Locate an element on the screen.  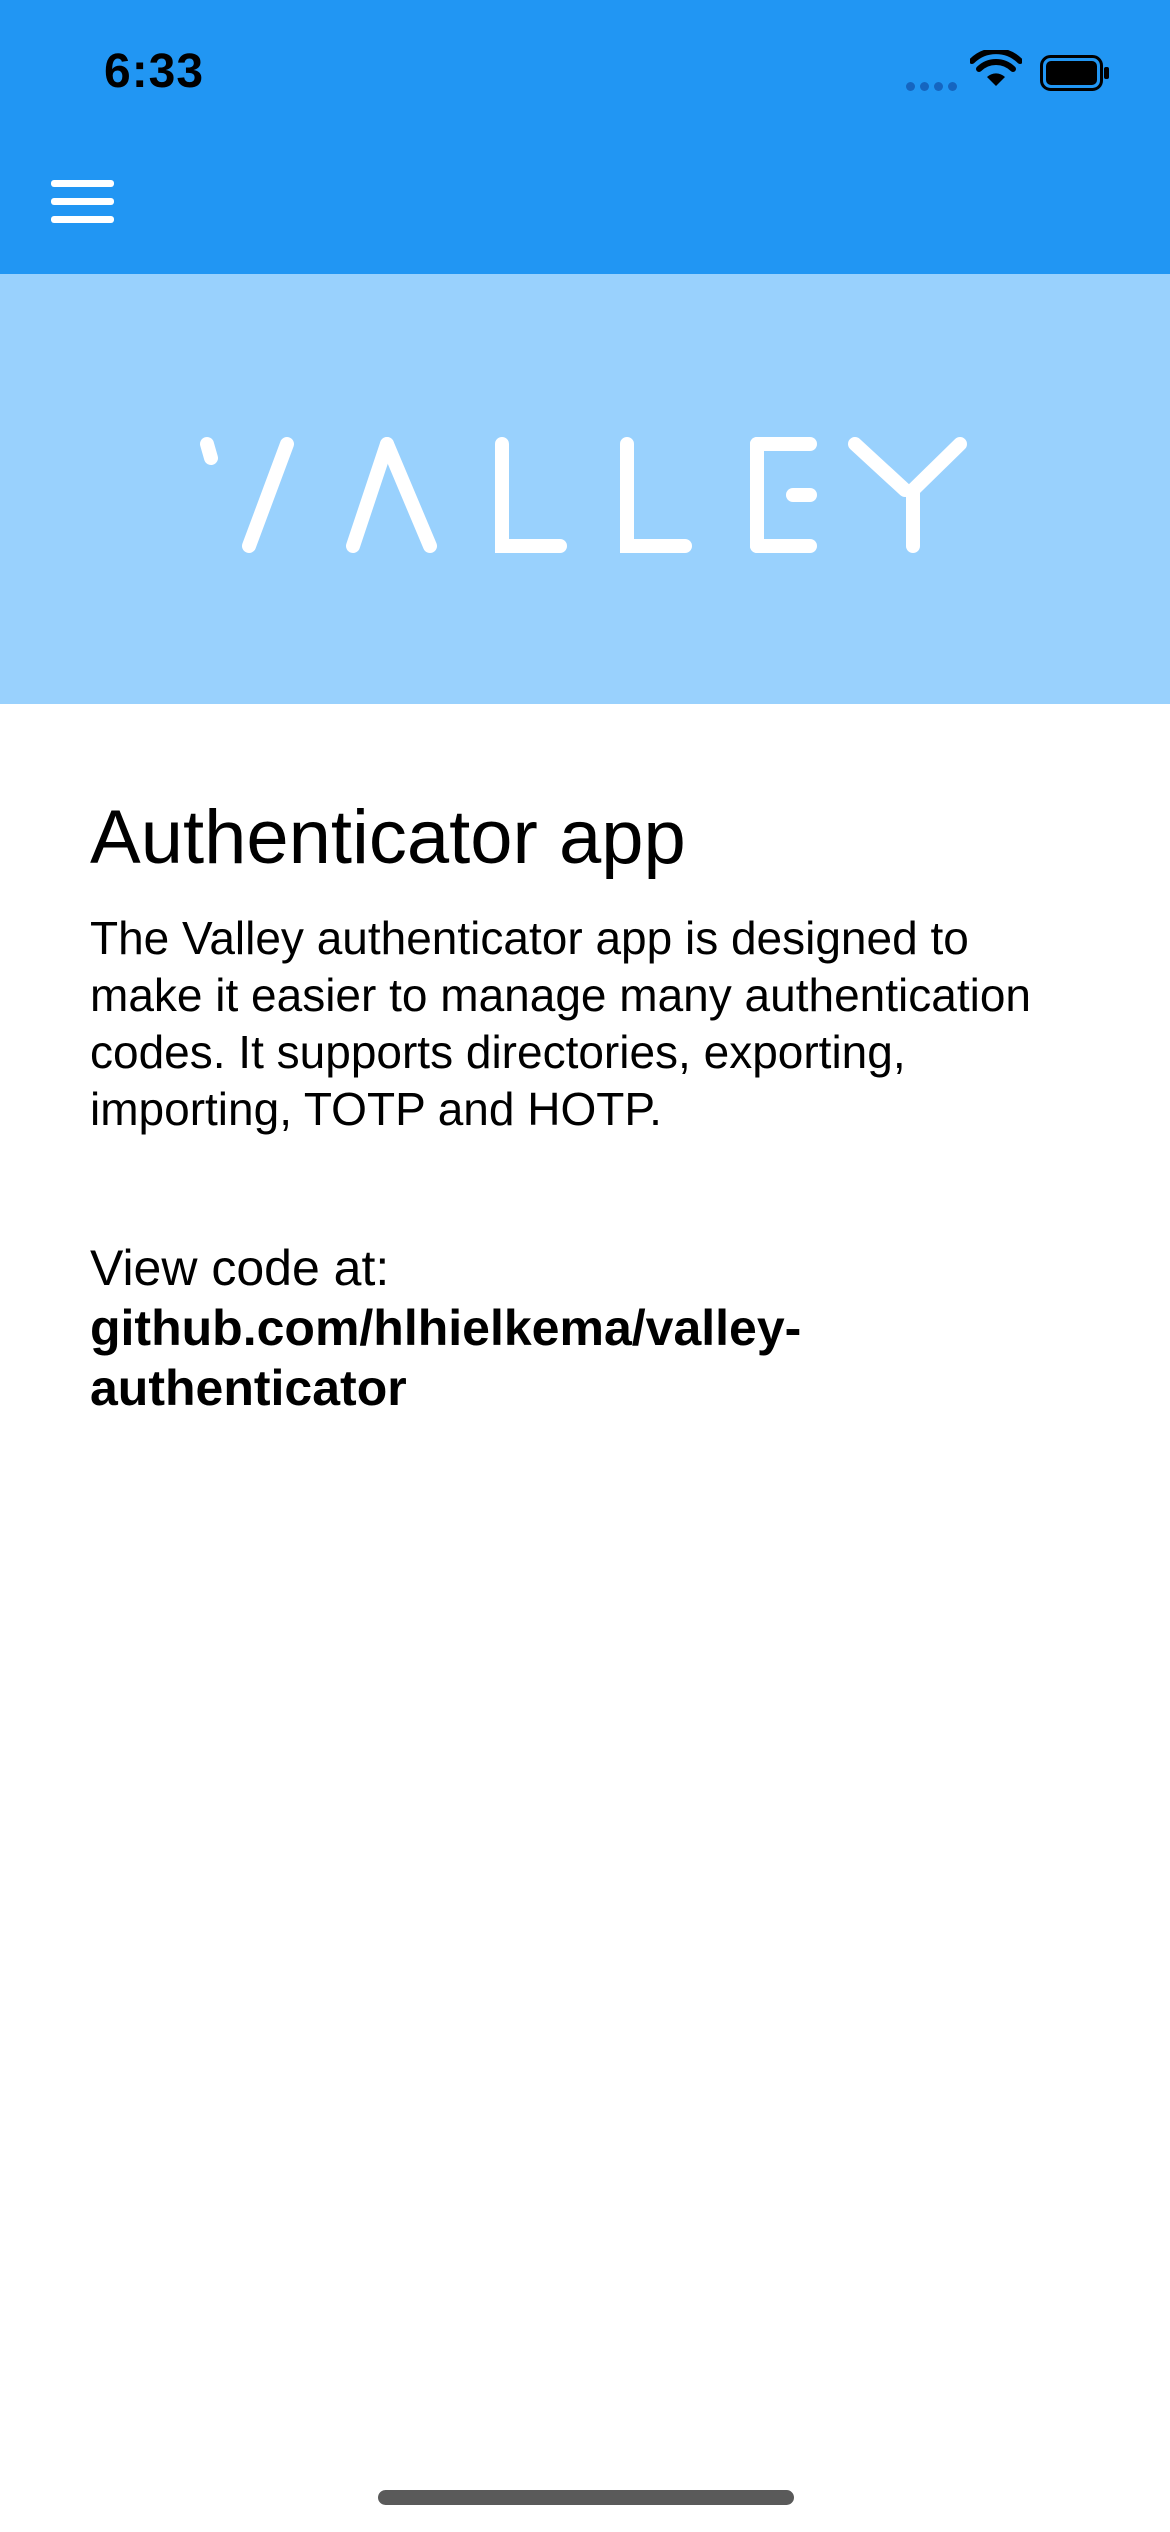
wifi-icon is located at coordinates (996, 68).